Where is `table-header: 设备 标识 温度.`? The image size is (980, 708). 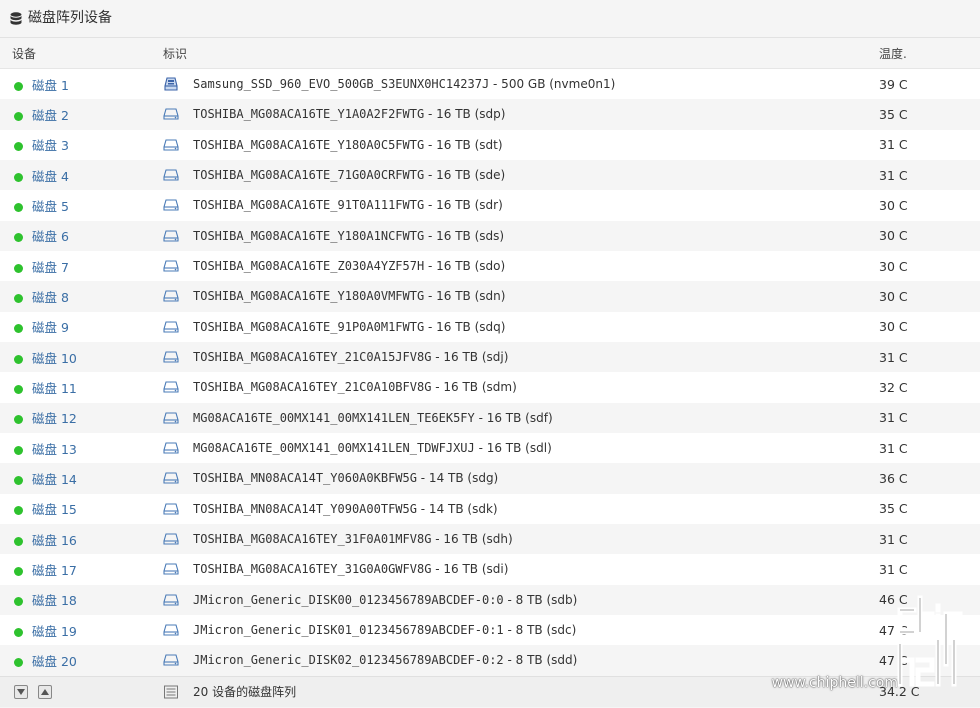 table-header: 设备 标识 温度. is located at coordinates (490, 53).